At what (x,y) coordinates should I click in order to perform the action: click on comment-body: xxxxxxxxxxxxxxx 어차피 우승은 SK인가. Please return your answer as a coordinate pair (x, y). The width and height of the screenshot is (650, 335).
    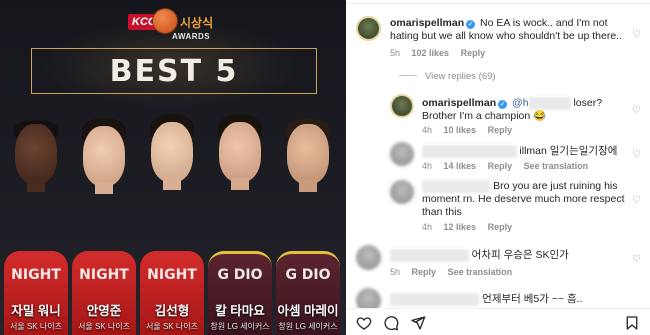
    Looking at the image, I should click on (507, 255).